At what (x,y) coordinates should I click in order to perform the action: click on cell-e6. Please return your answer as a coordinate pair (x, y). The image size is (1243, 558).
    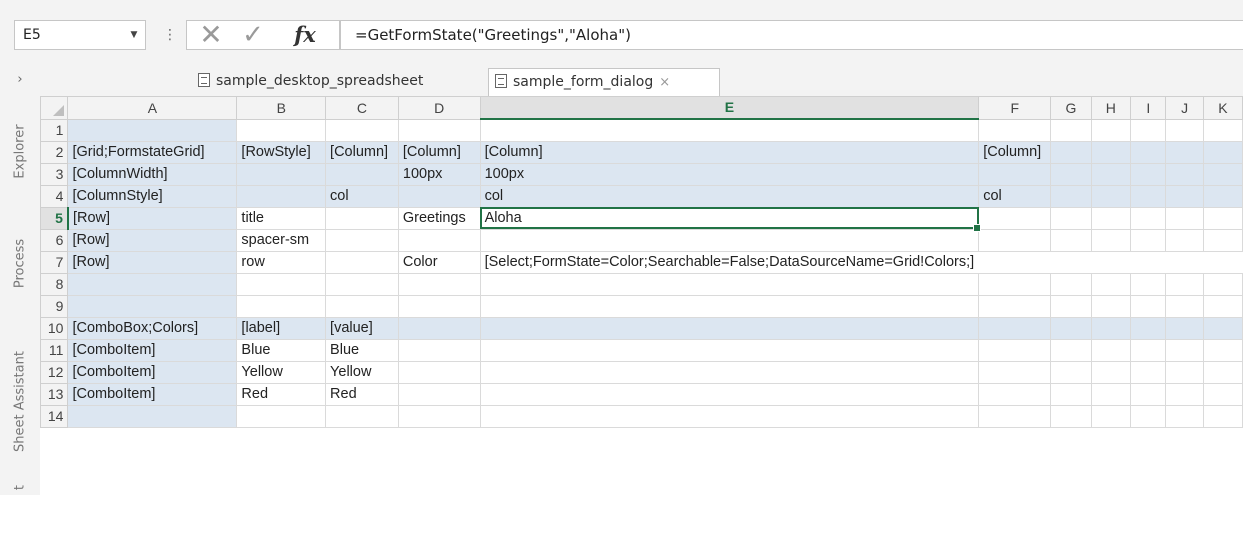
    Looking at the image, I should click on (729, 240).